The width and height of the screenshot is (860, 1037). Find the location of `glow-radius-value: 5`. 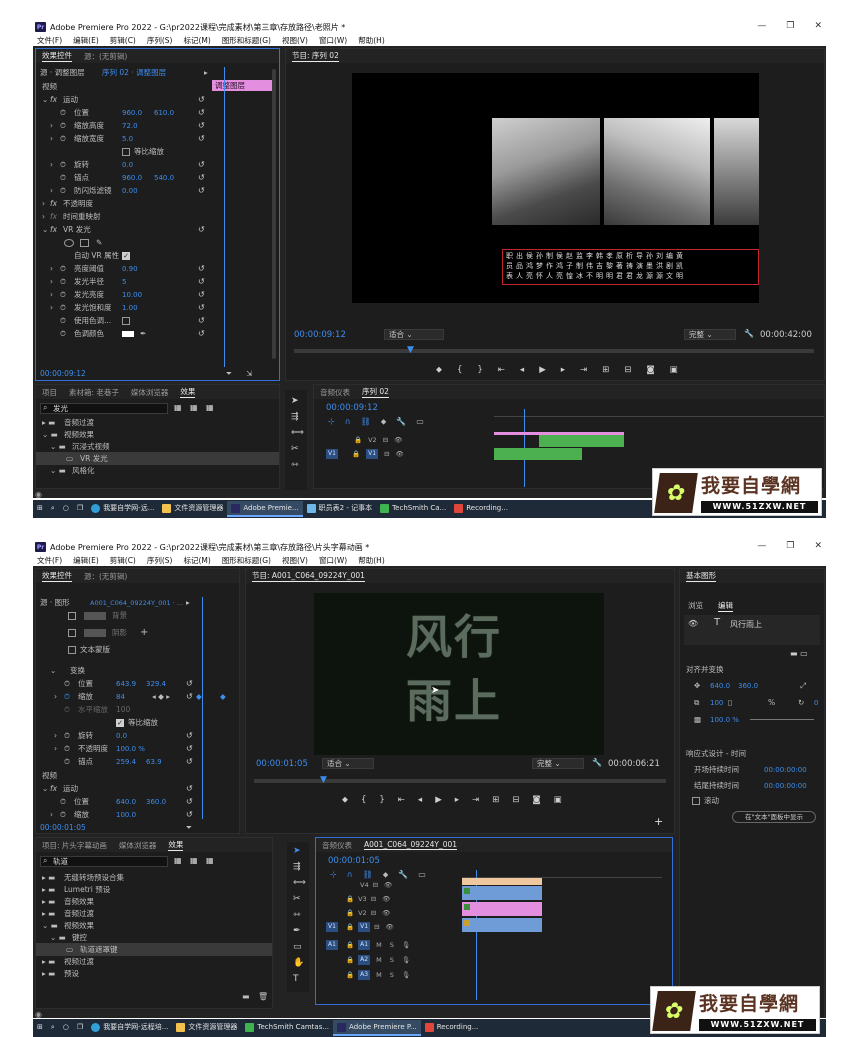

glow-radius-value: 5 is located at coordinates (124, 282).